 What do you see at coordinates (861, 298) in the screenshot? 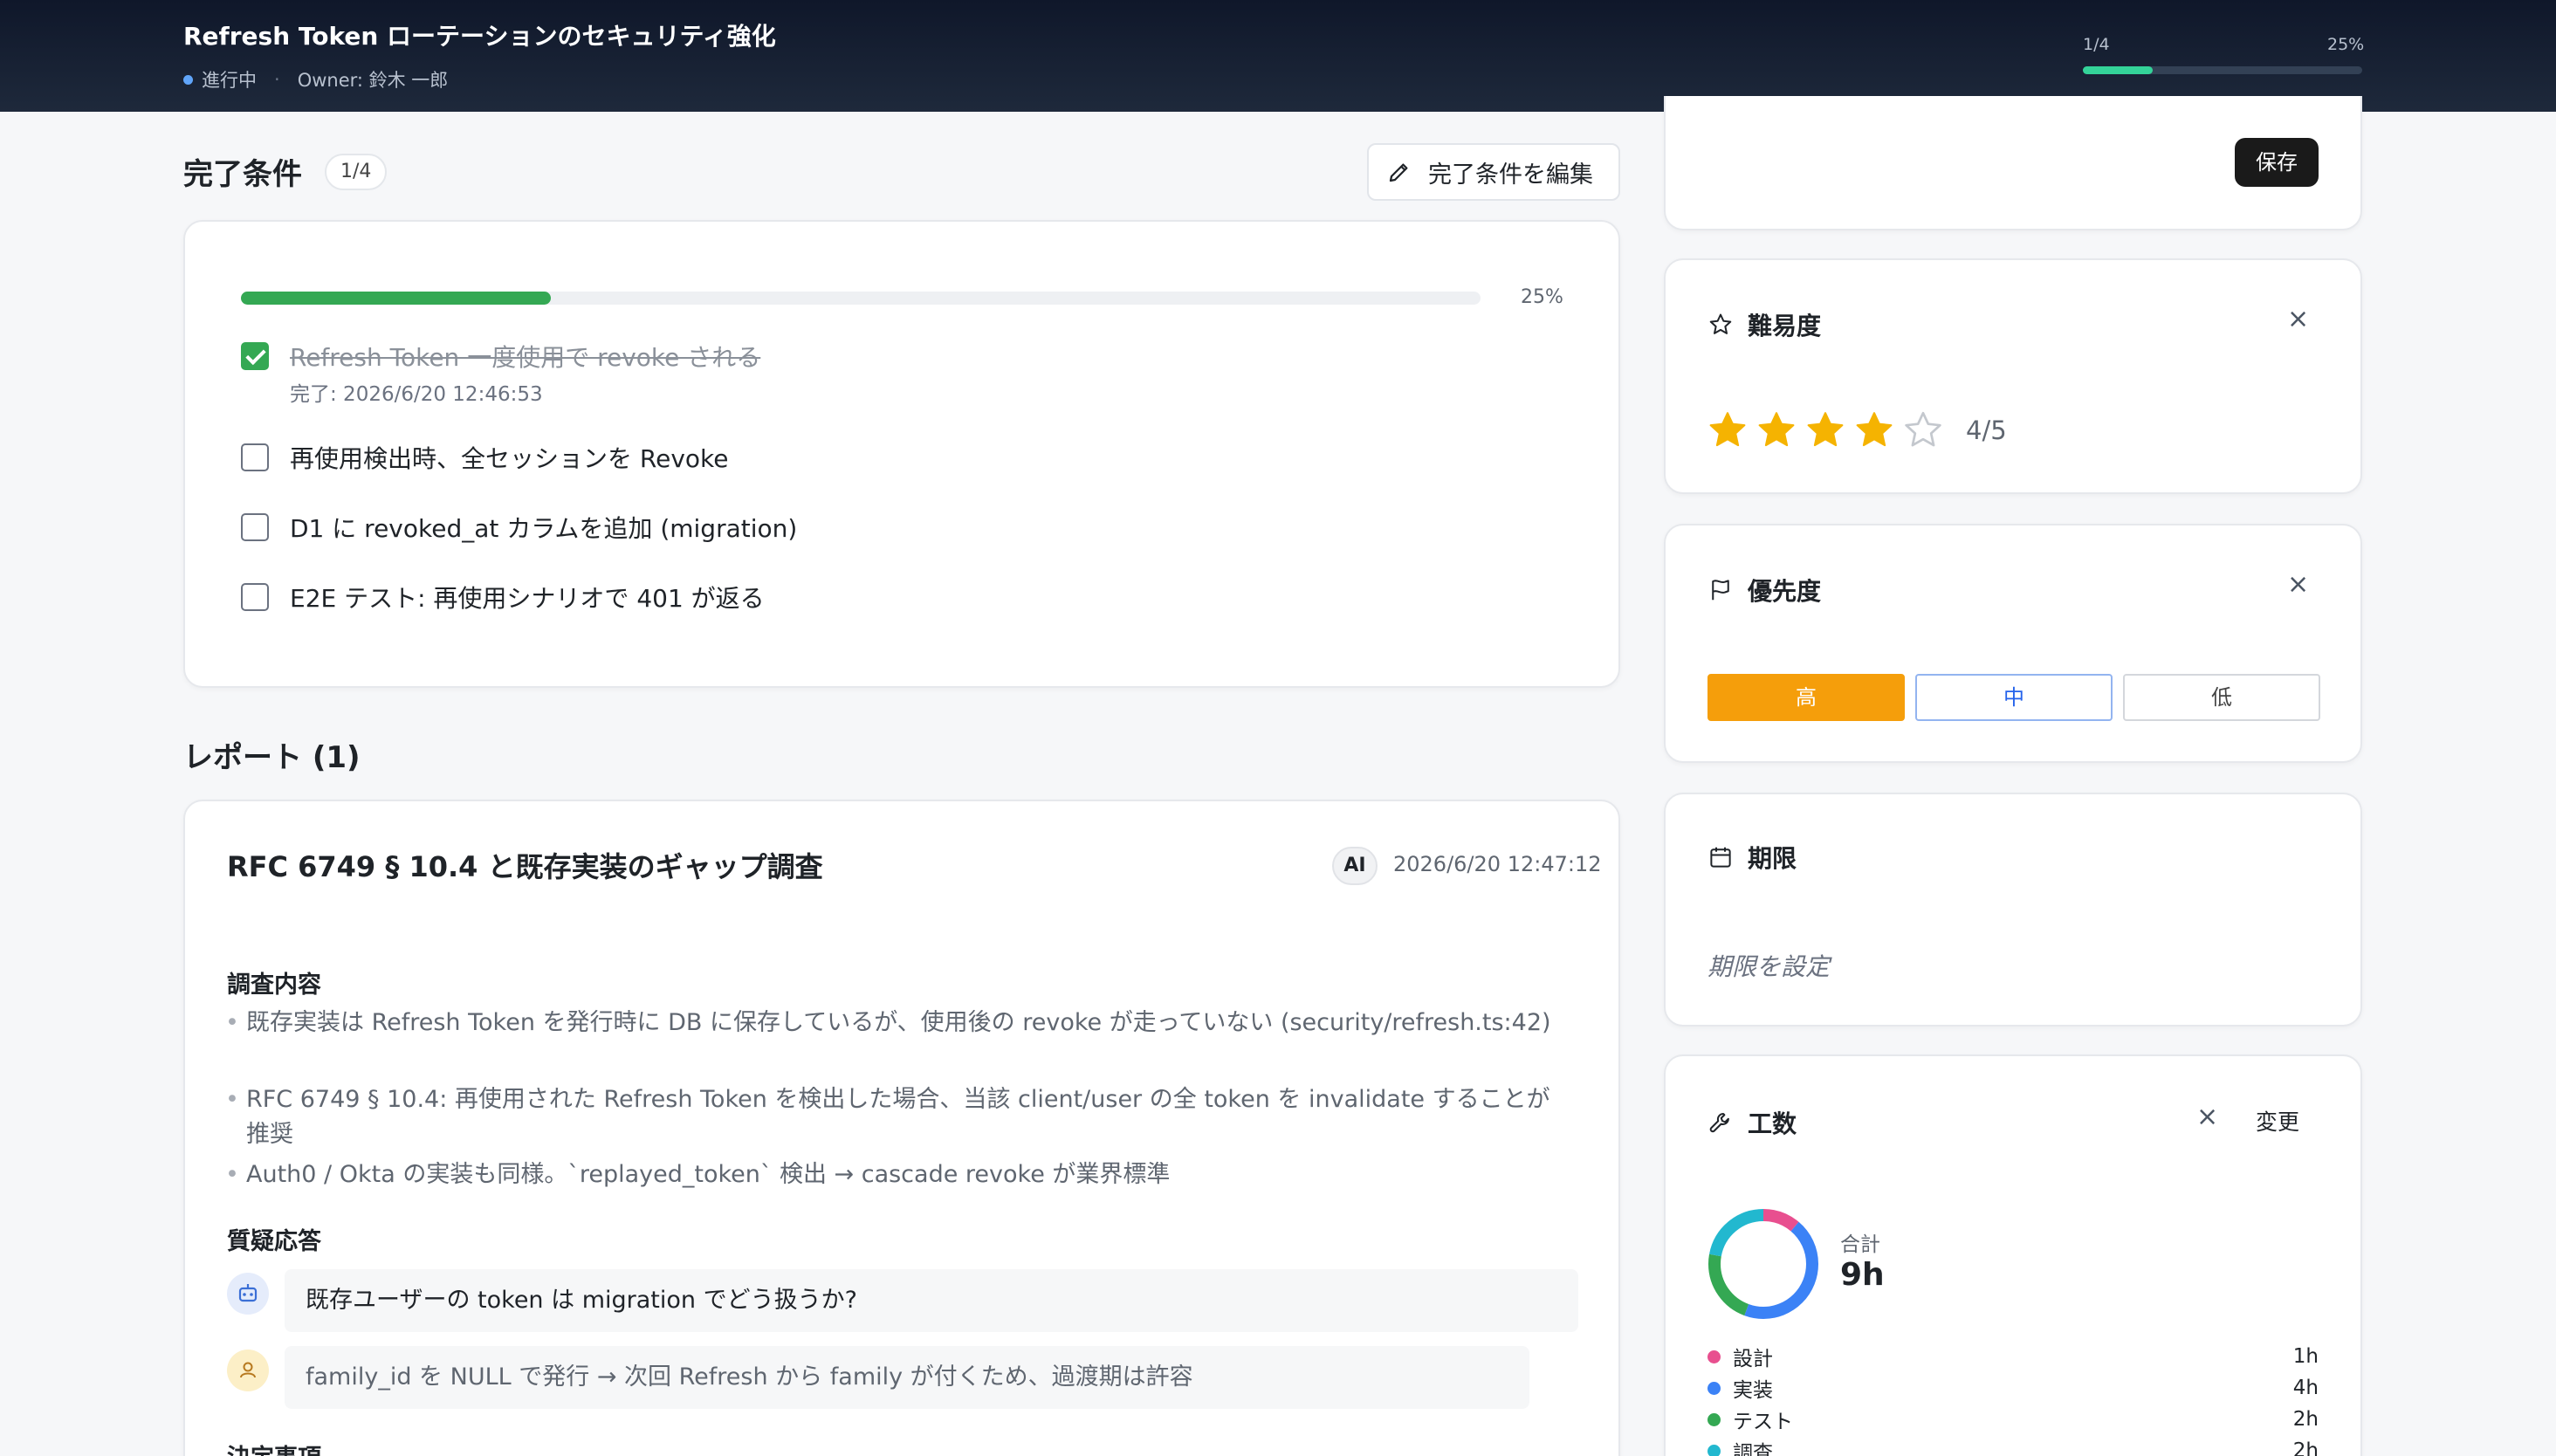
I see `dod-progress-bar` at bounding box center [861, 298].